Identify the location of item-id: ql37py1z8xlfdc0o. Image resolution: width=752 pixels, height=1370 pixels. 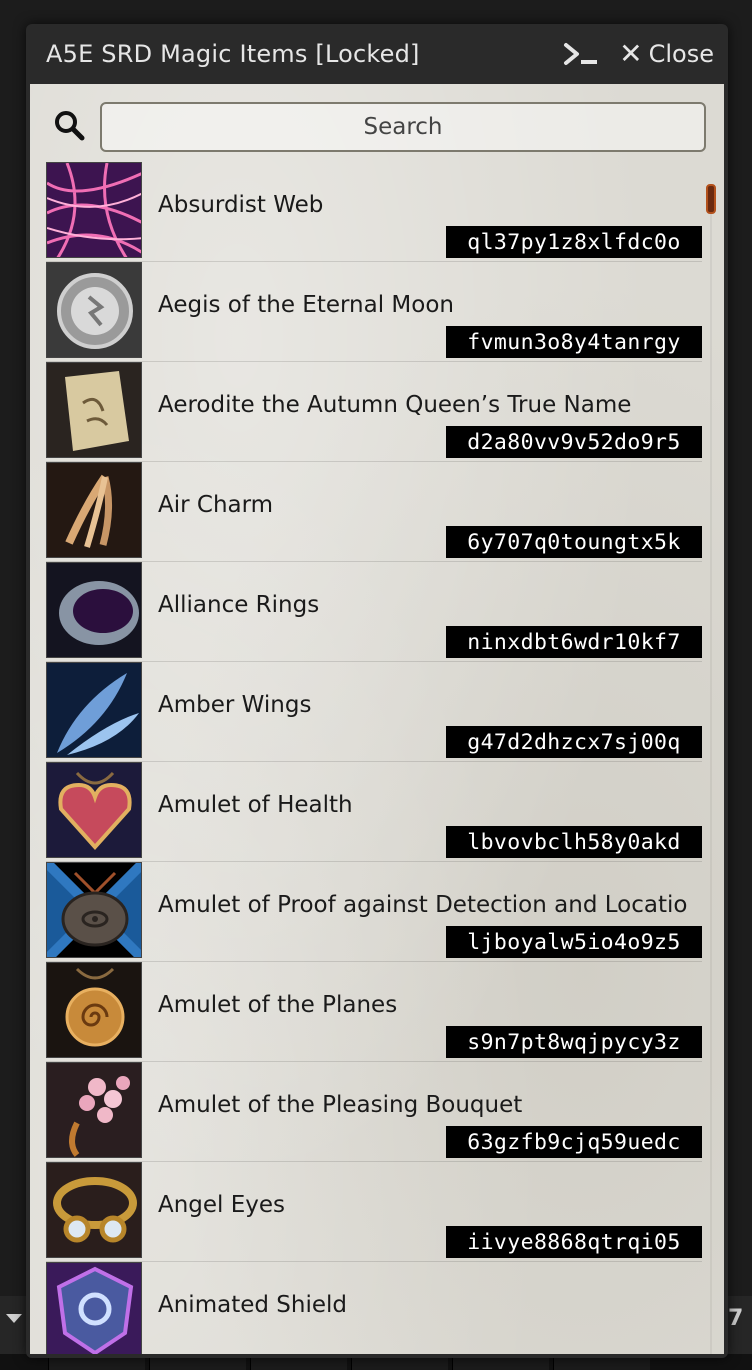
(574, 242).